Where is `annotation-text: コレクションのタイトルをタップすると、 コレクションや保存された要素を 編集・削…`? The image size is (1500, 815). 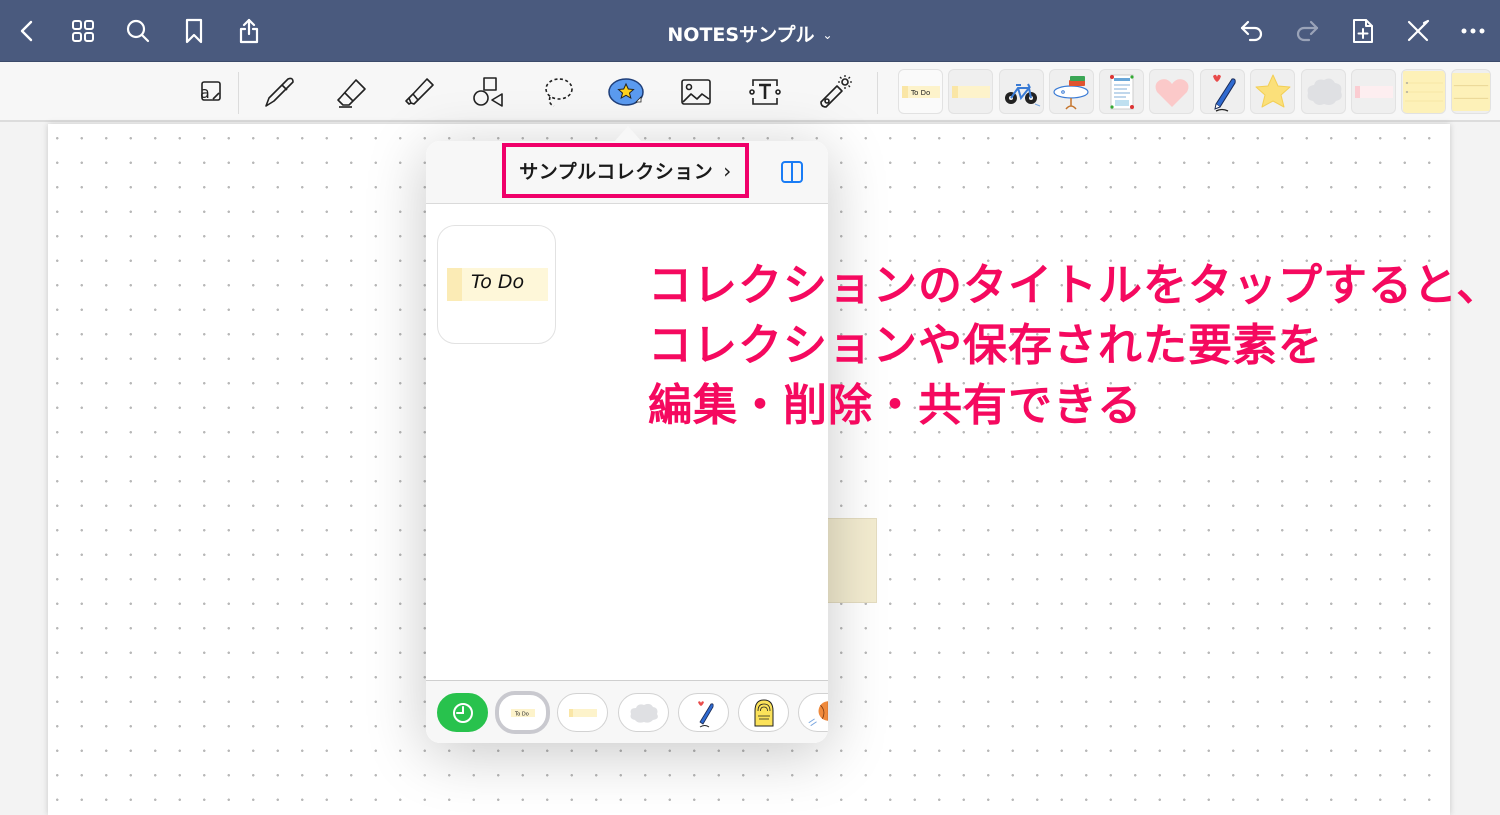
annotation-text: コレクションのタイトルをタップすると、 コレクションや保存された要素を 編集・削… is located at coordinates (1074, 346).